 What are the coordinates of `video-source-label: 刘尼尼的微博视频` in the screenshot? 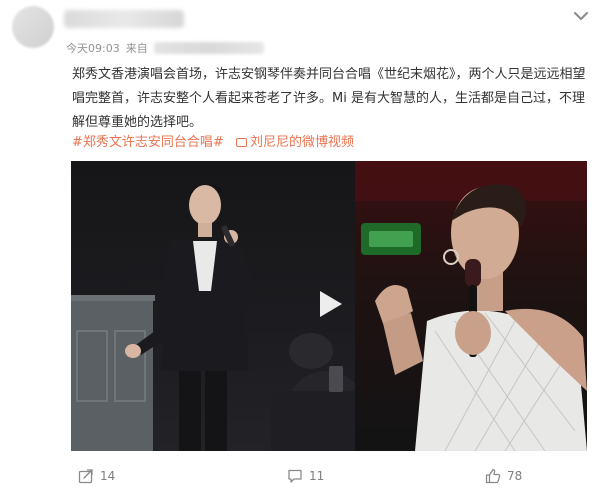 It's located at (301, 142).